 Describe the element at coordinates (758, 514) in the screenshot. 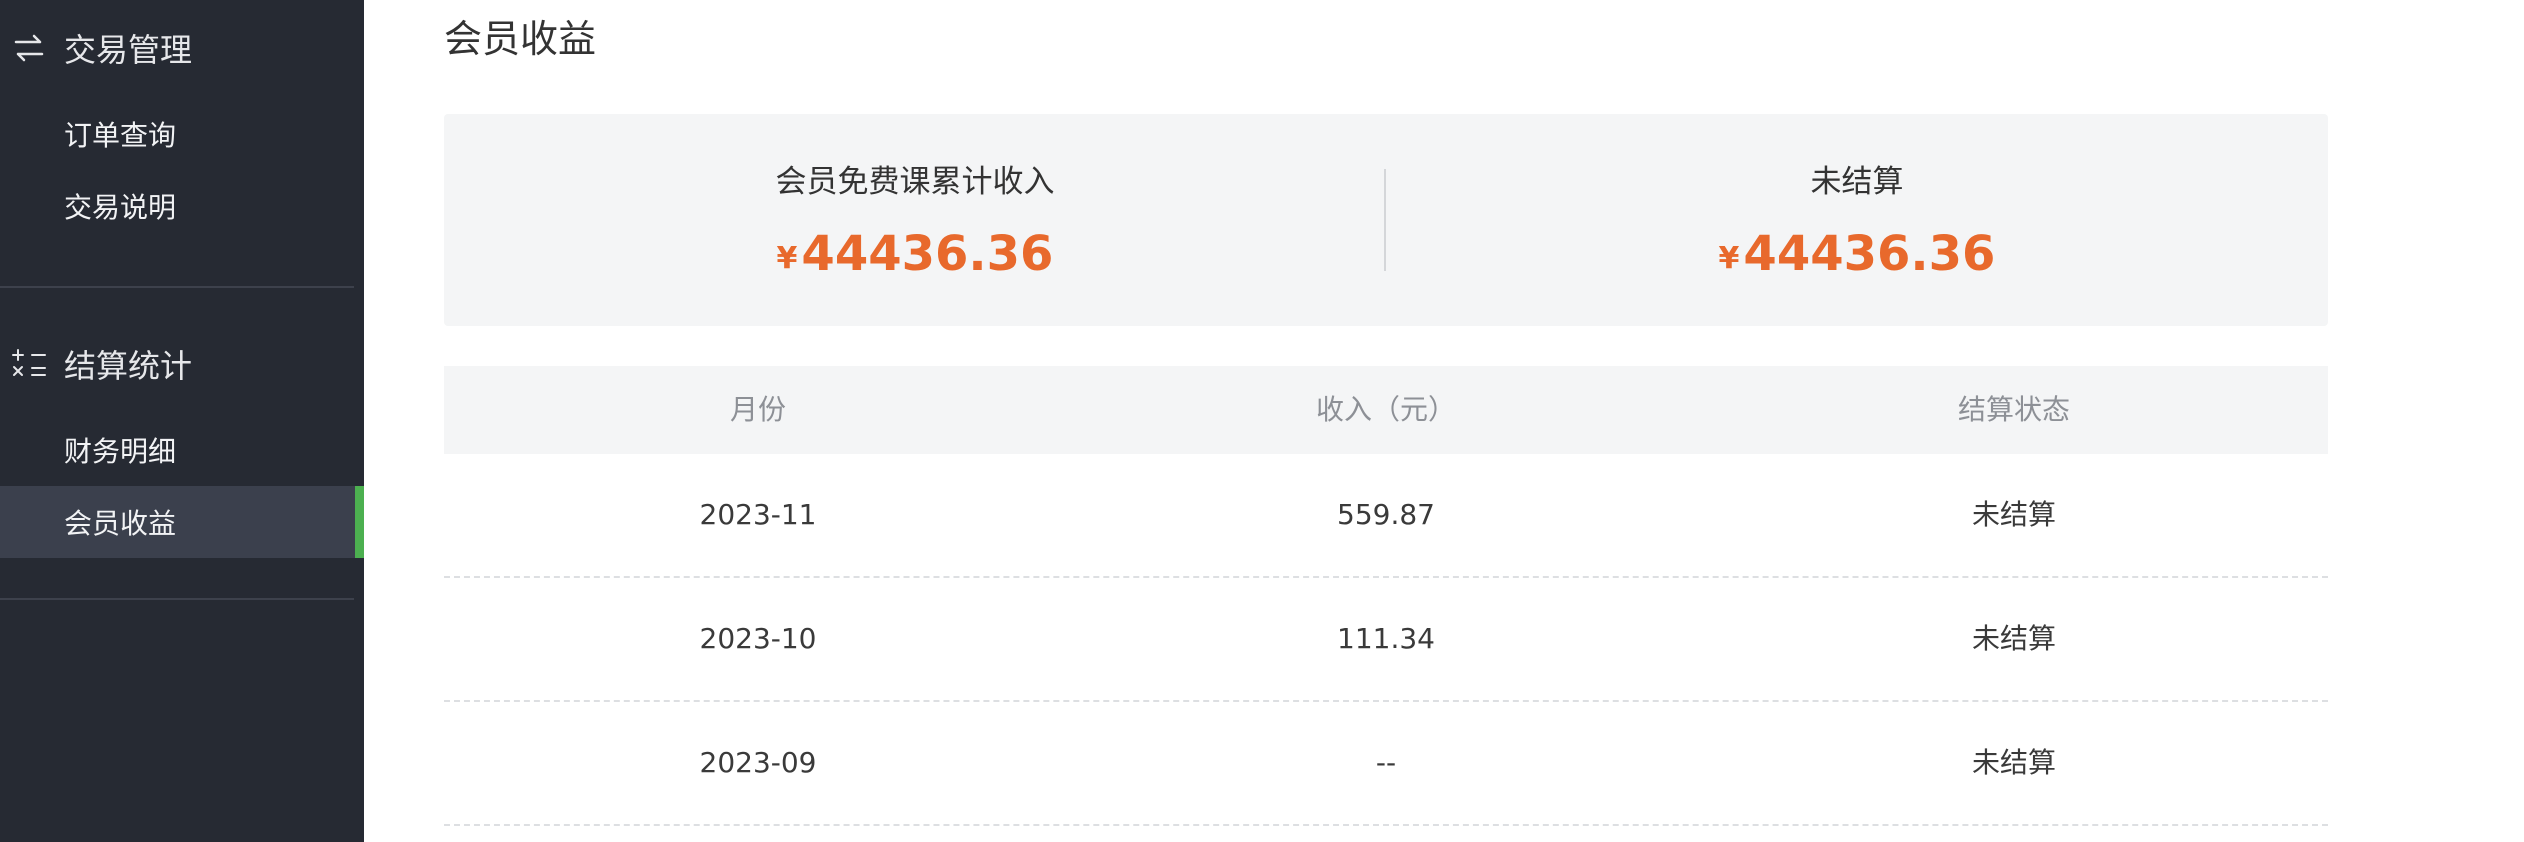

I see `cell-month: 2023-11` at that location.